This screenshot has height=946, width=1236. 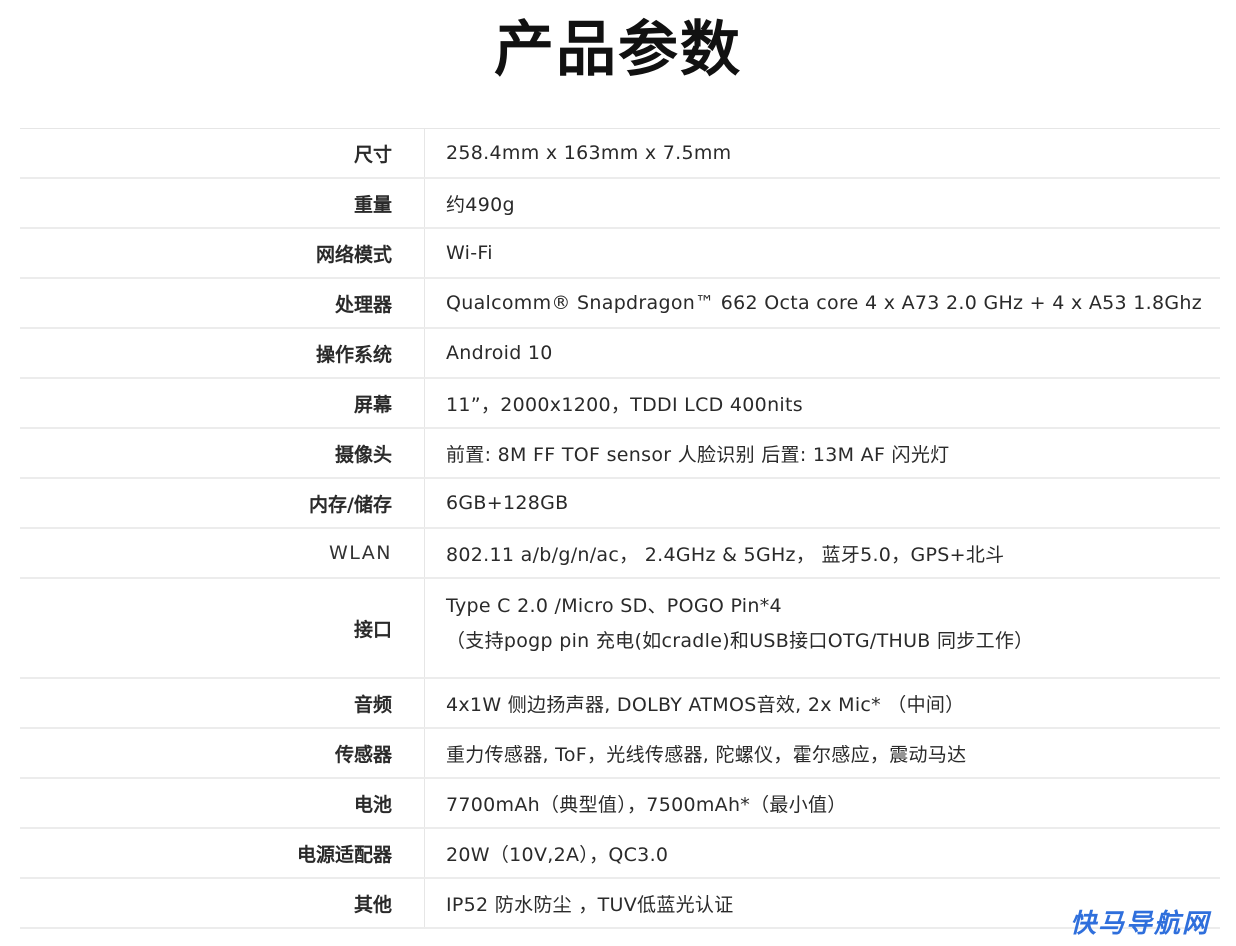 I want to click on spec-row-sensors: 传感器 重力传感器, ToF，光线传感器, 陀螺仪，霍尔感应，震动马达, so click(x=620, y=754).